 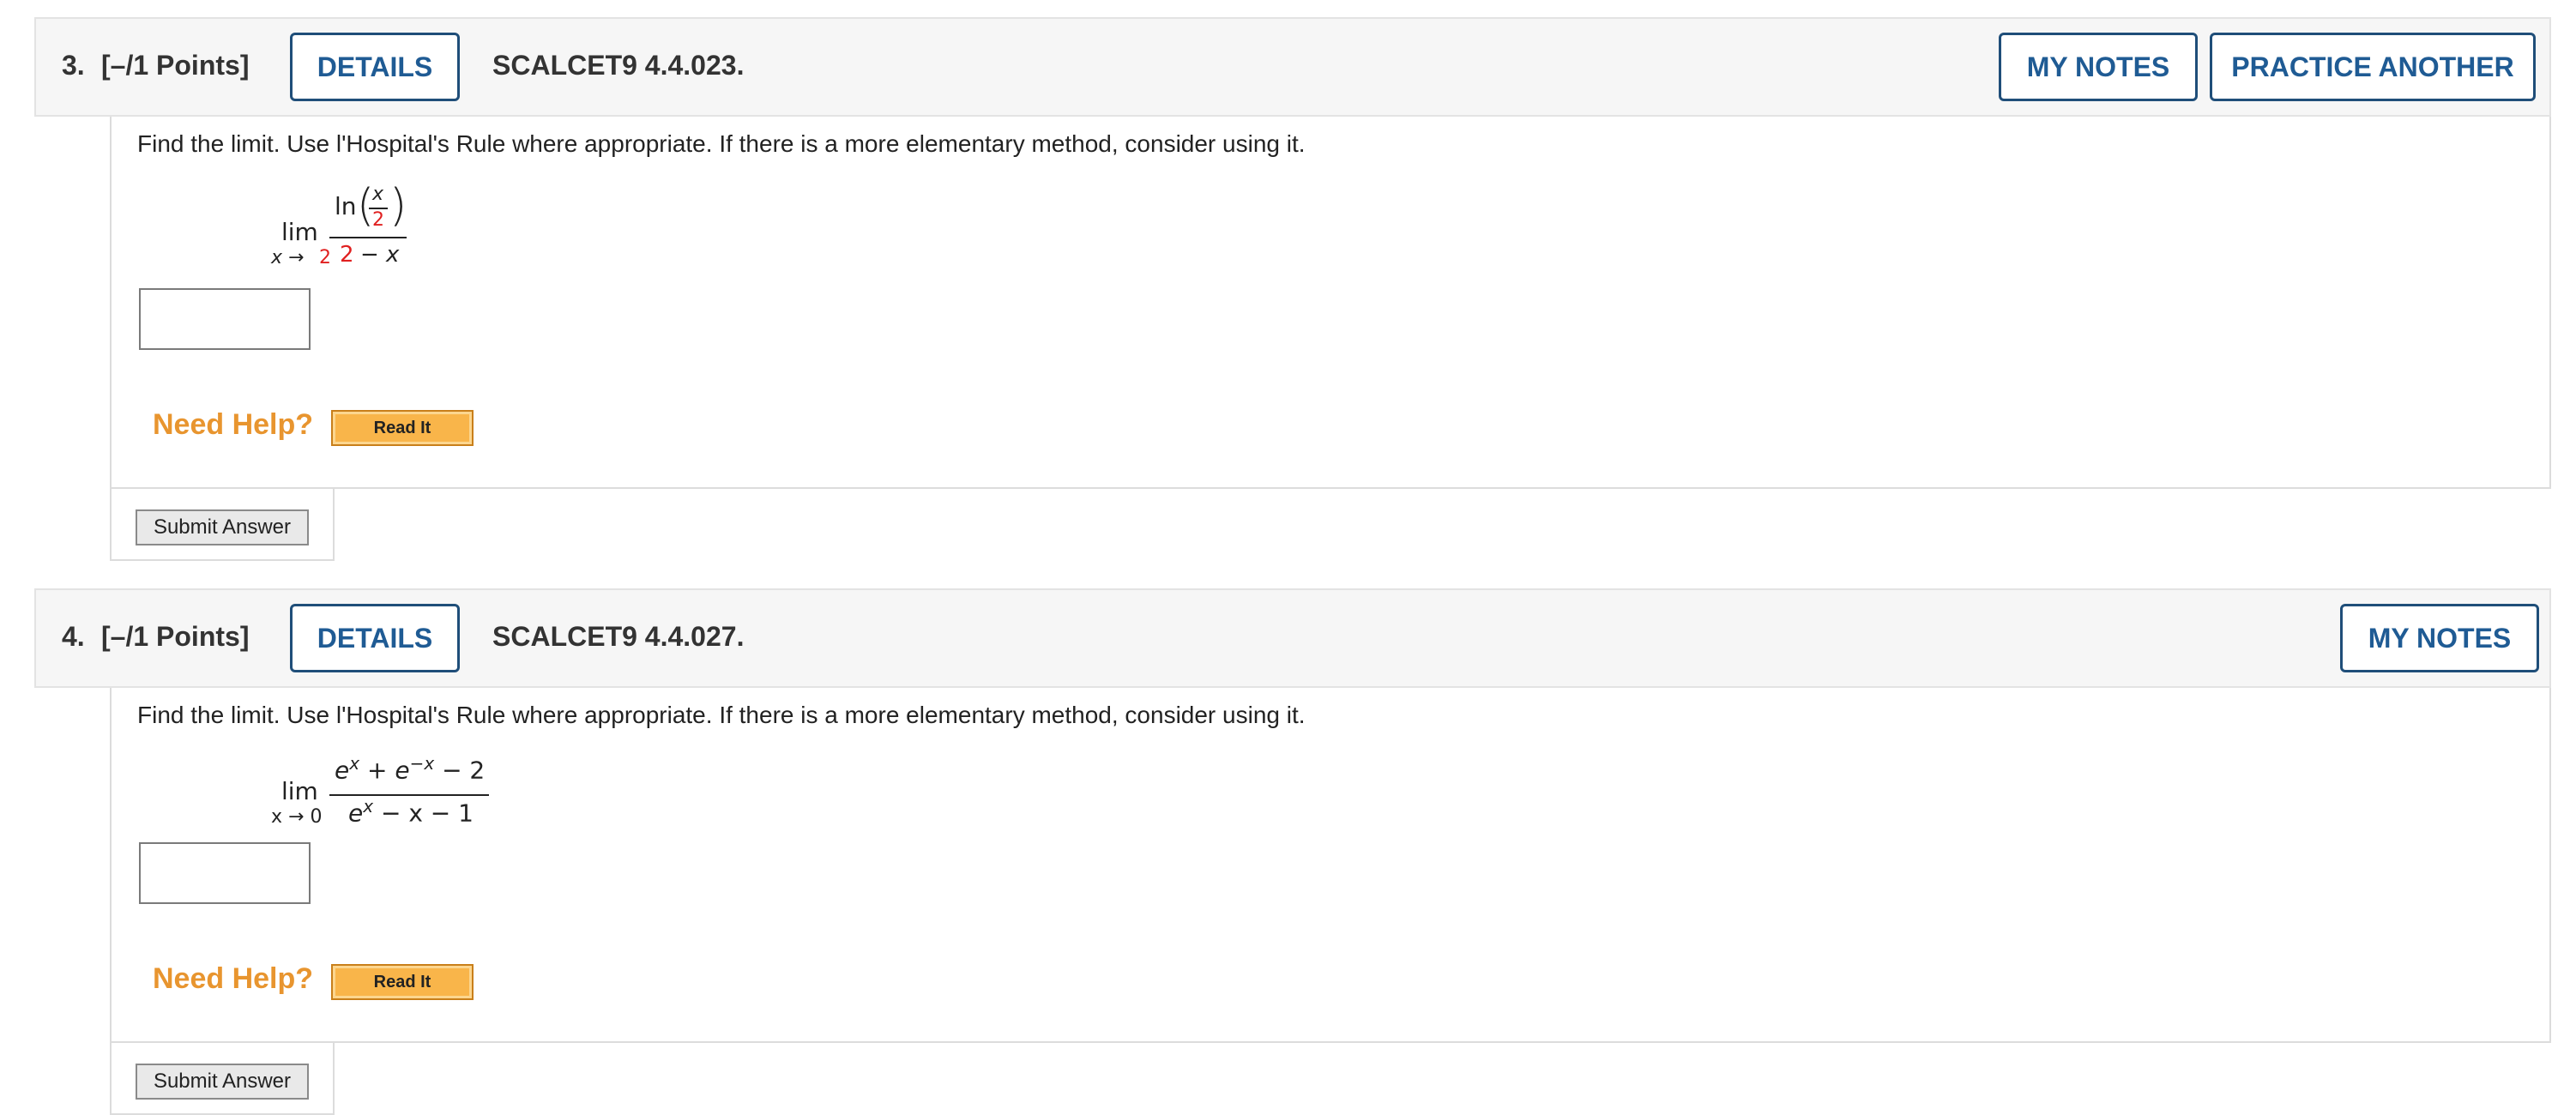 What do you see at coordinates (354, 763) in the screenshot?
I see `num-exp1: x` at bounding box center [354, 763].